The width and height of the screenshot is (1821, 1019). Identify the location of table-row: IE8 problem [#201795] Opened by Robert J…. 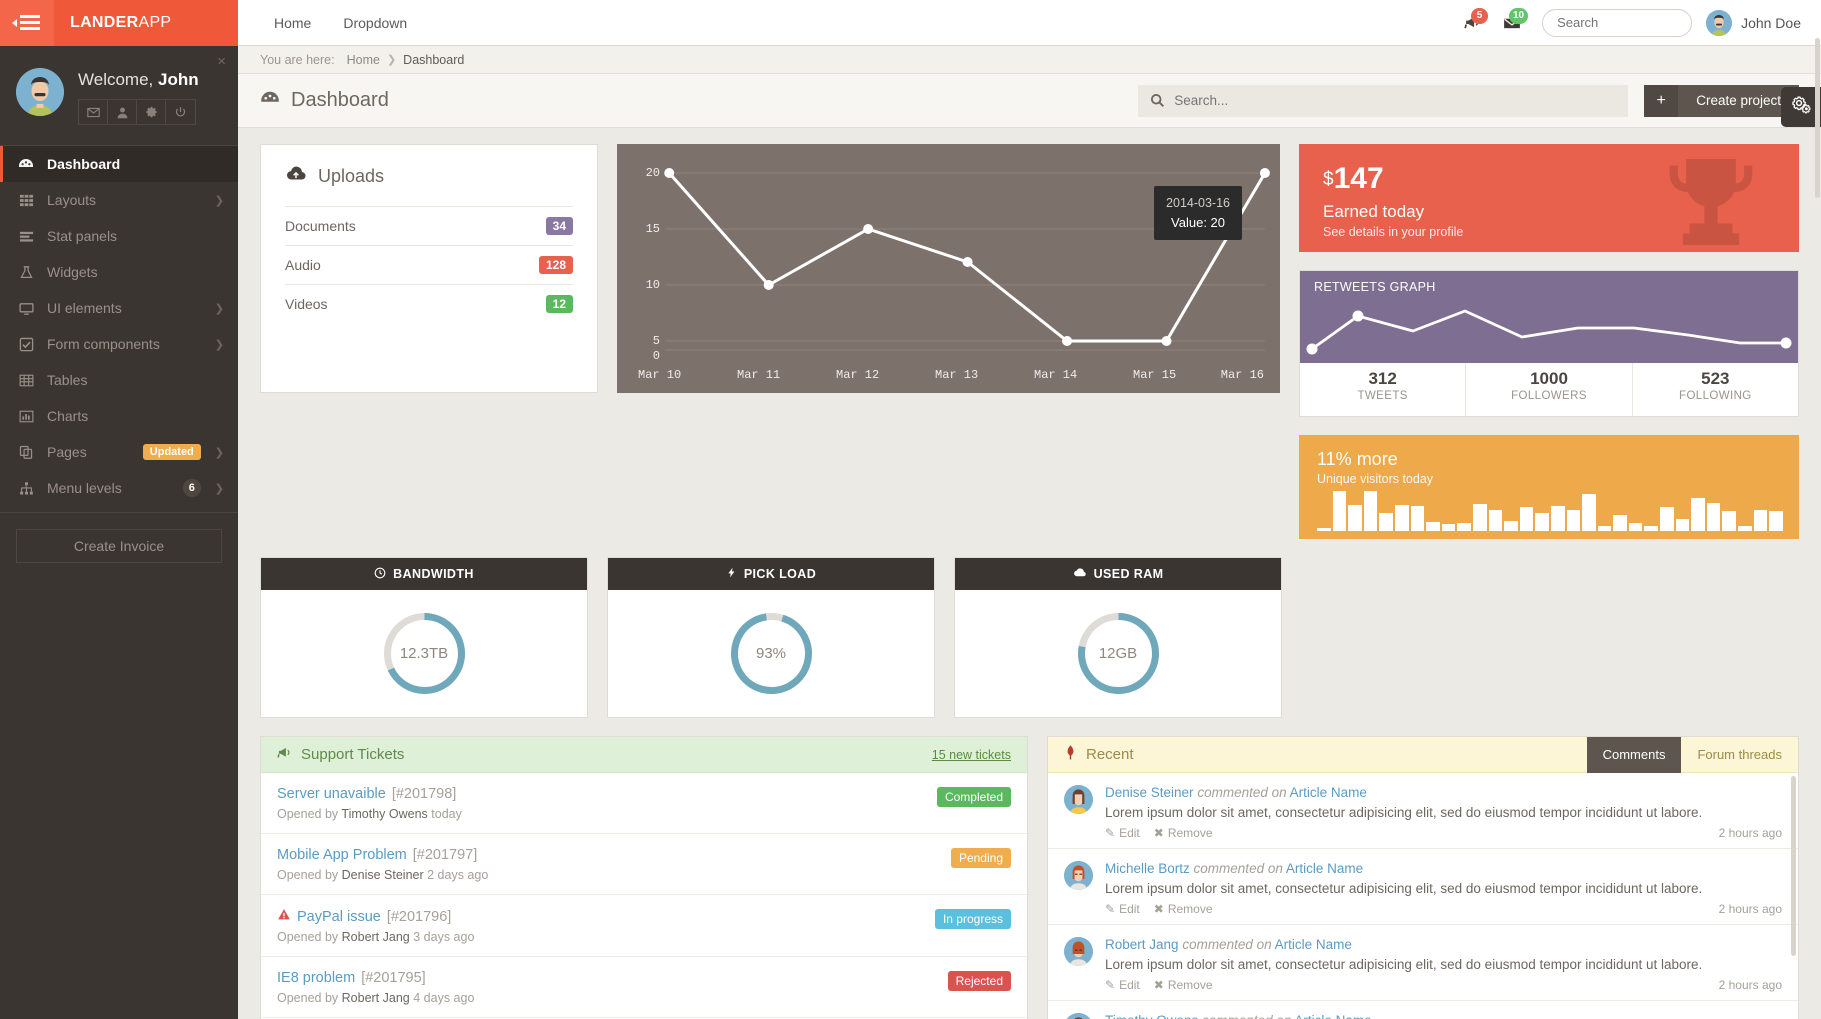
(644, 987).